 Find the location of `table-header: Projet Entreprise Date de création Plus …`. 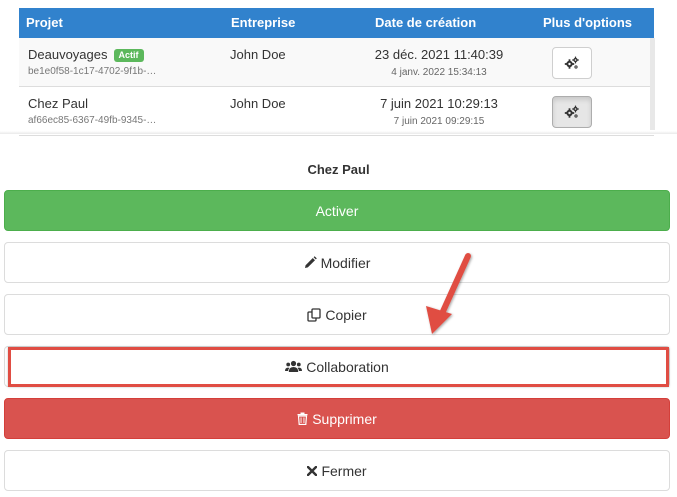

table-header: Projet Entreprise Date de création Plus … is located at coordinates (336, 23).